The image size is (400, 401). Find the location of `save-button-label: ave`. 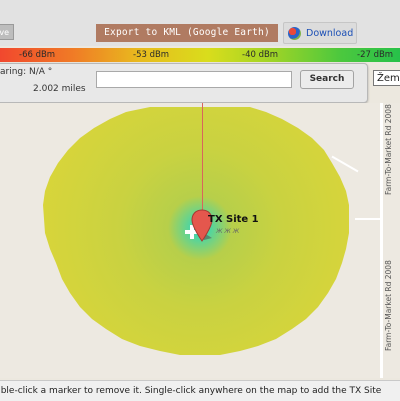

save-button-label: ave is located at coordinates (4, 32).